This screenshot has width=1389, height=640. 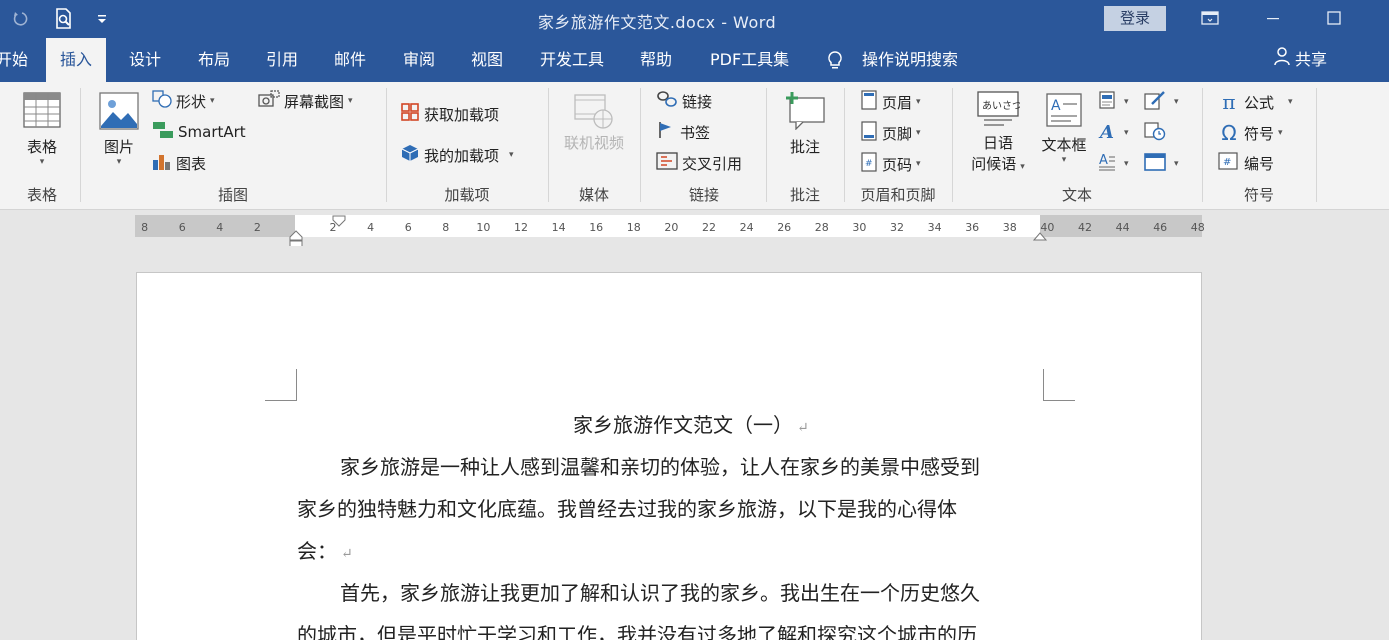 I want to click on table-button: 表格 ▾, so click(x=42, y=129).